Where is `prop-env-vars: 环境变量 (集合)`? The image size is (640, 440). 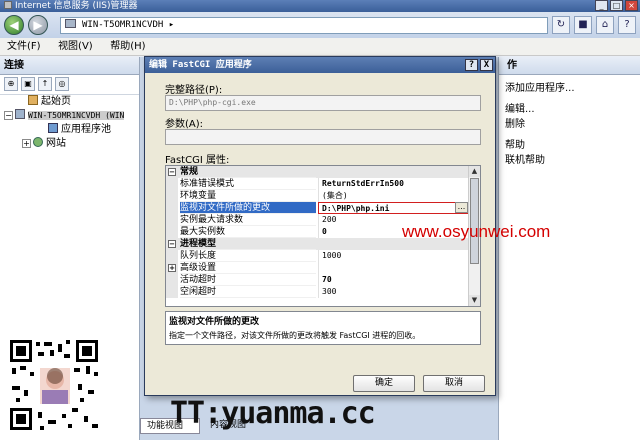 prop-env-vars: 环境变量 (集合) is located at coordinates (318, 196).